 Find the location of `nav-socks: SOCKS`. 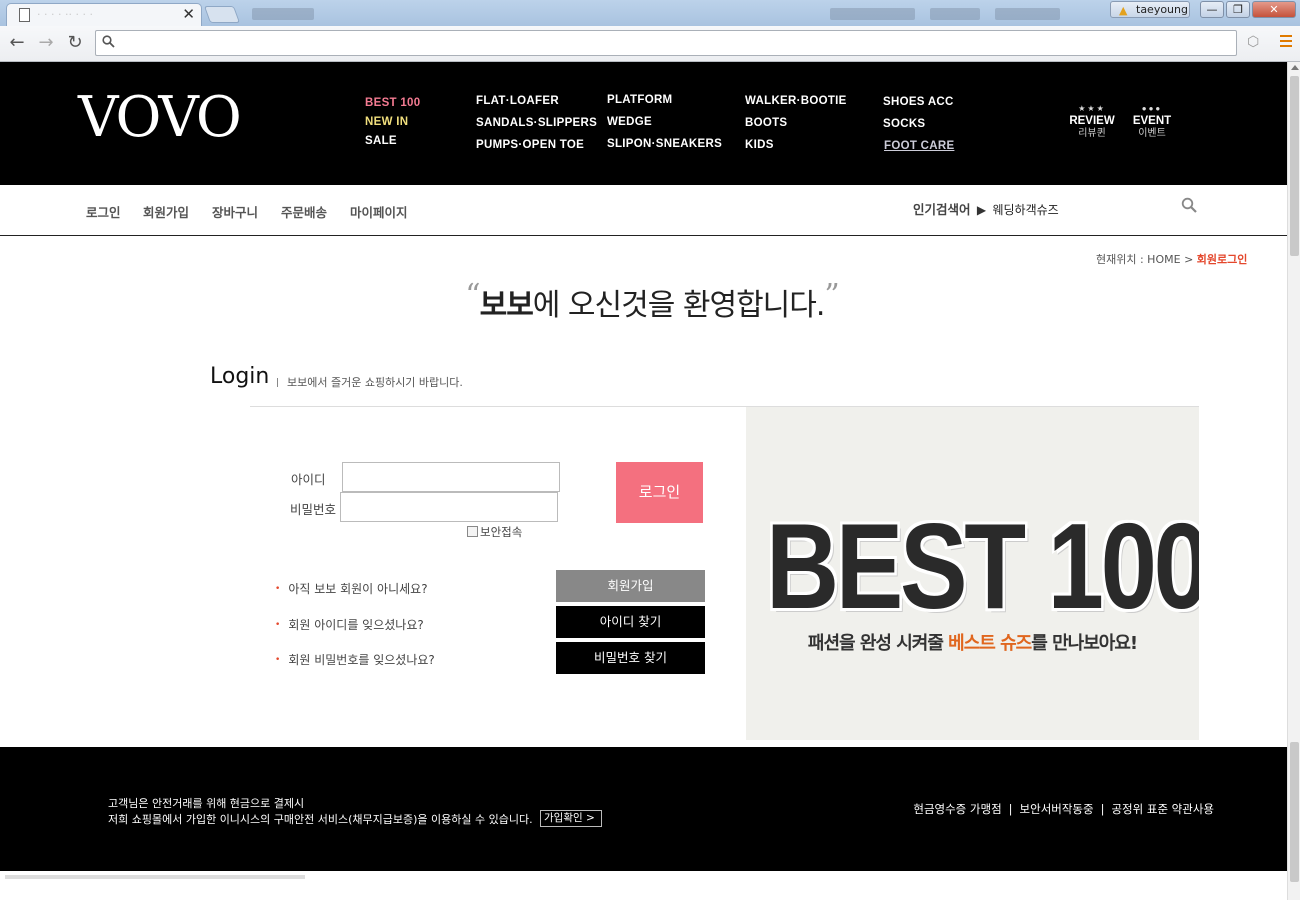

nav-socks: SOCKS is located at coordinates (904, 124).